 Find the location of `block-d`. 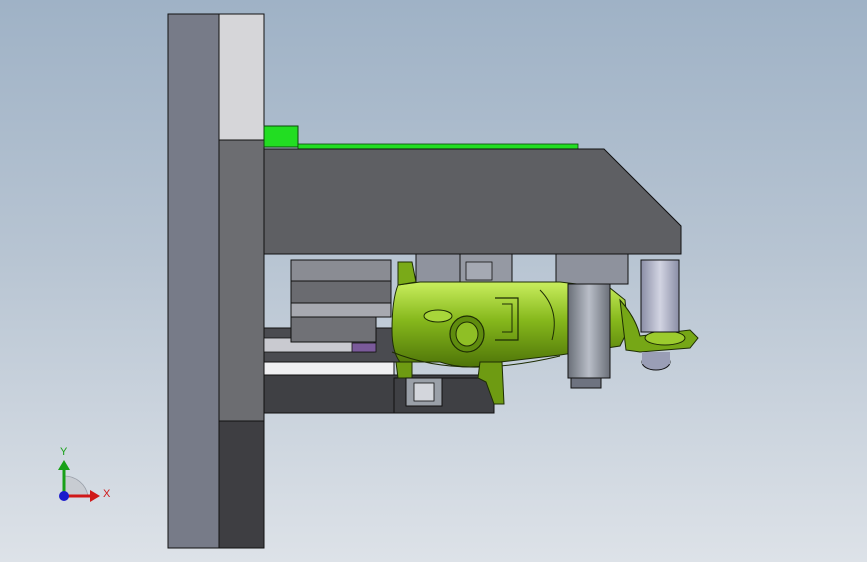

block-d is located at coordinates (341, 270).